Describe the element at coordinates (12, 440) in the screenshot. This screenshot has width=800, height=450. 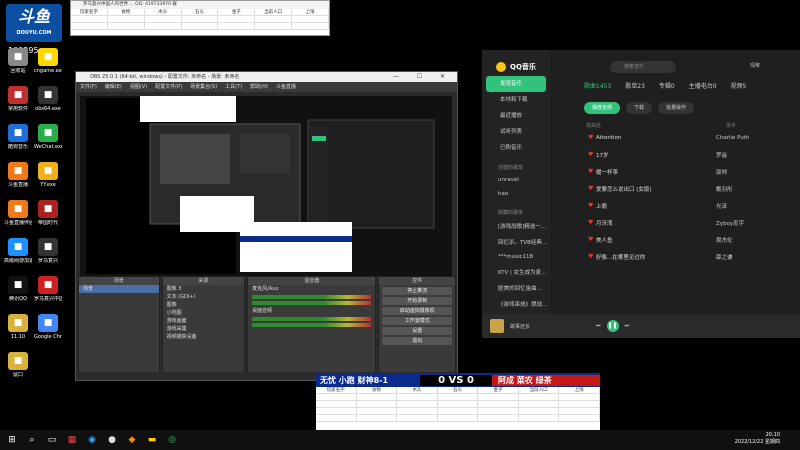
I see `windows-start-icon: ⊞` at that location.